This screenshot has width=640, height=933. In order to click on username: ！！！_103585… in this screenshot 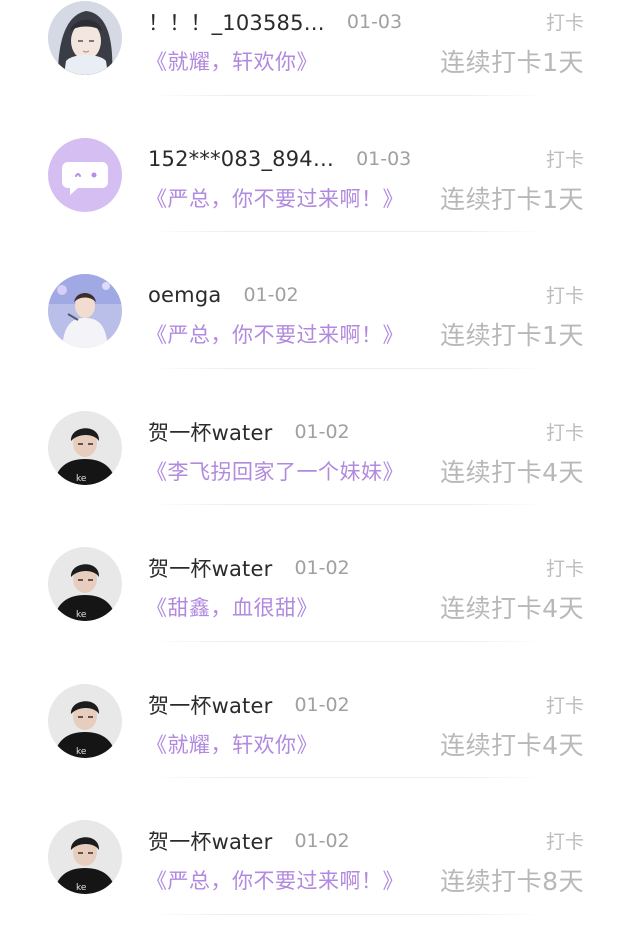, I will do `click(236, 22)`.